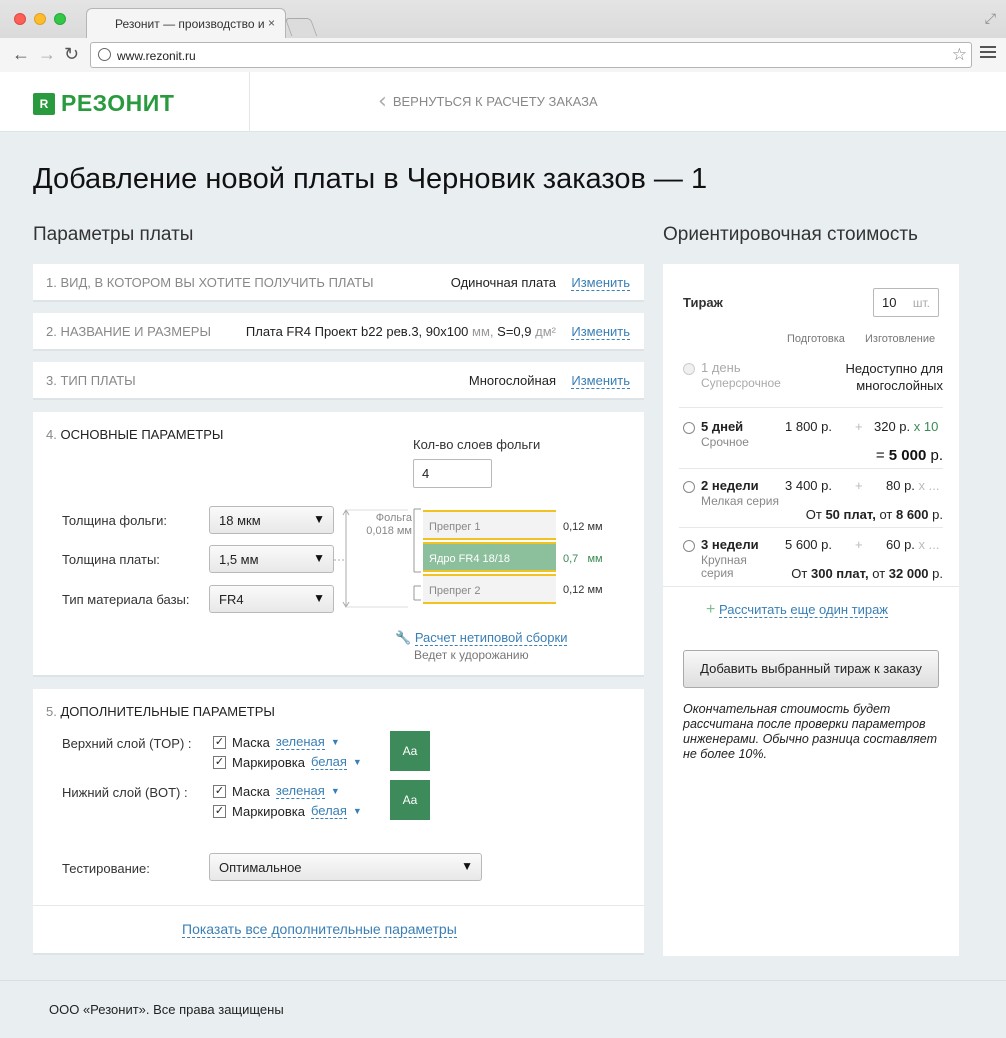  Describe the element at coordinates (21, 54) in the screenshot. I see `back-arrow-icon: ←` at that location.